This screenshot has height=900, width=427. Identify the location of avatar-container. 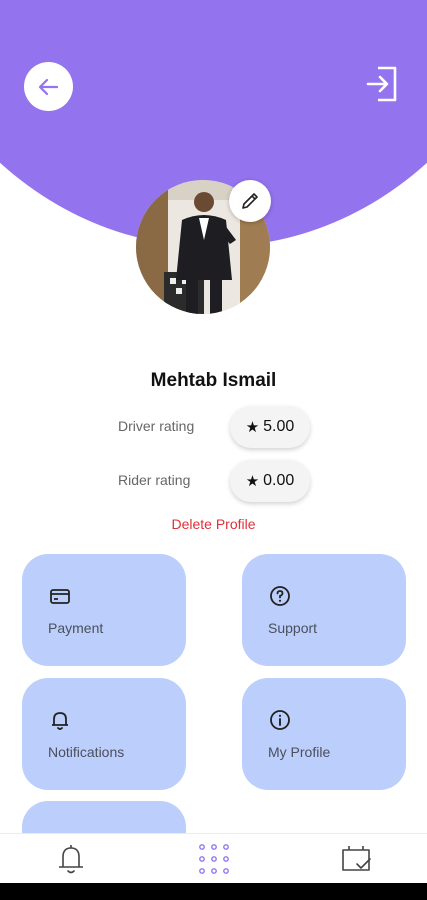
(203, 247).